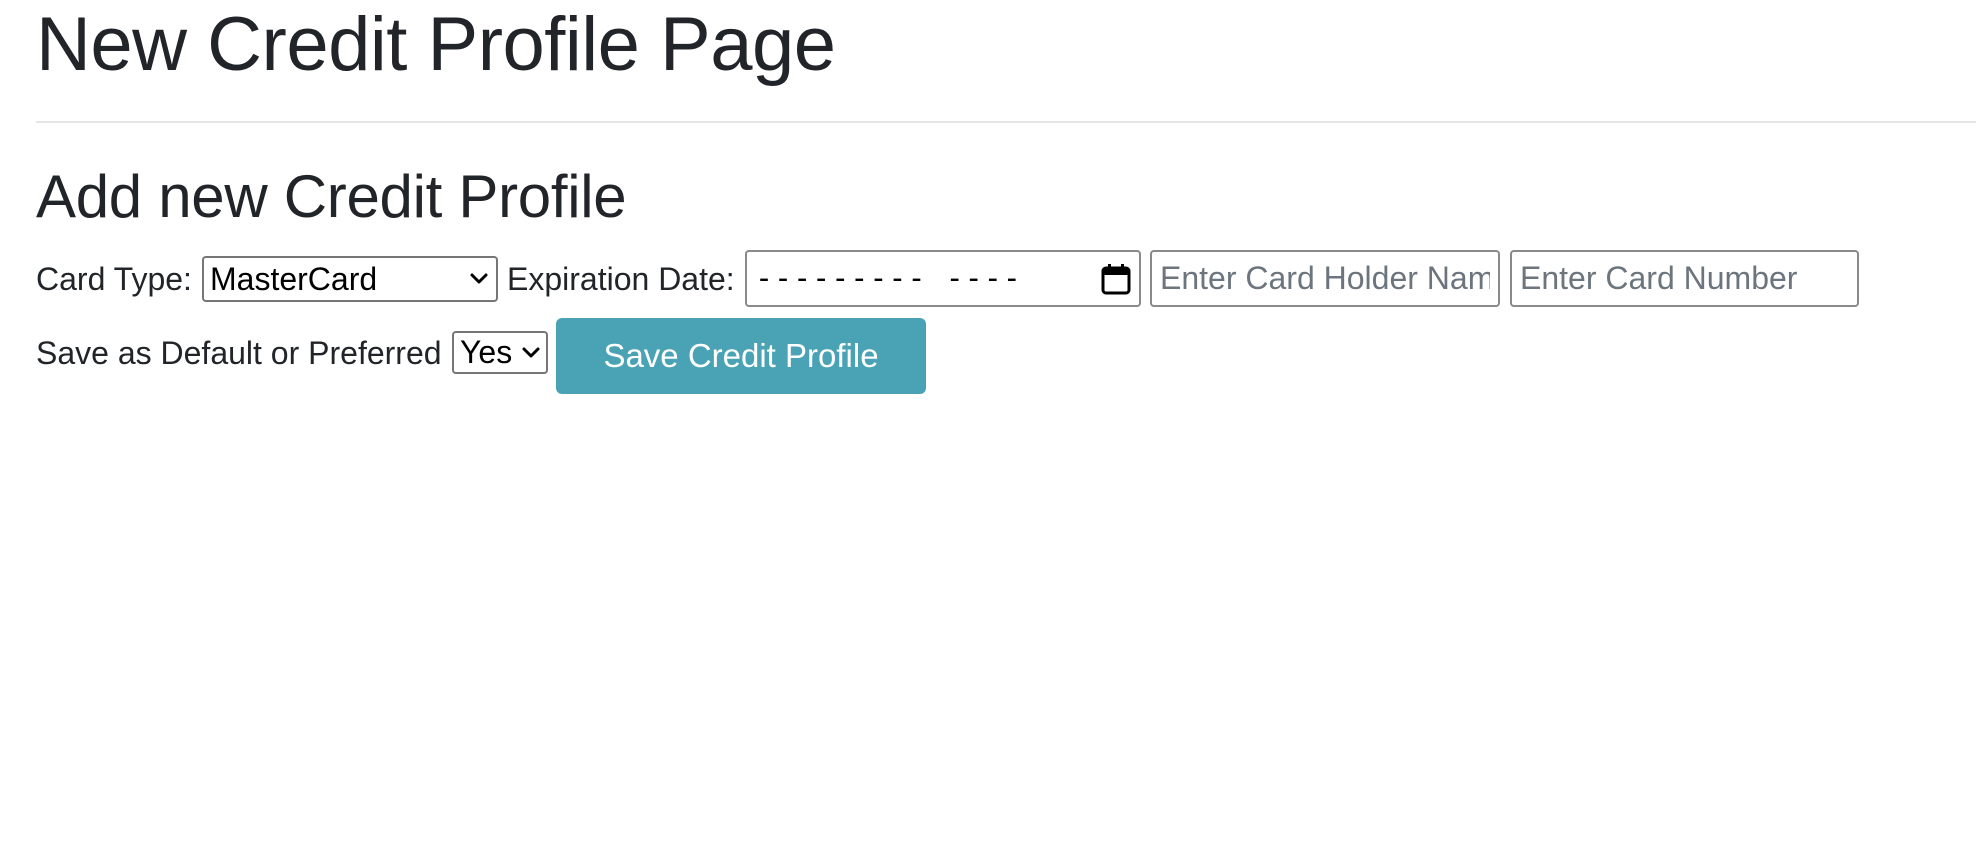 The image size is (1976, 858). What do you see at coordinates (239, 353) in the screenshot?
I see `default-preferred-label: Save as Default or Preferred` at bounding box center [239, 353].